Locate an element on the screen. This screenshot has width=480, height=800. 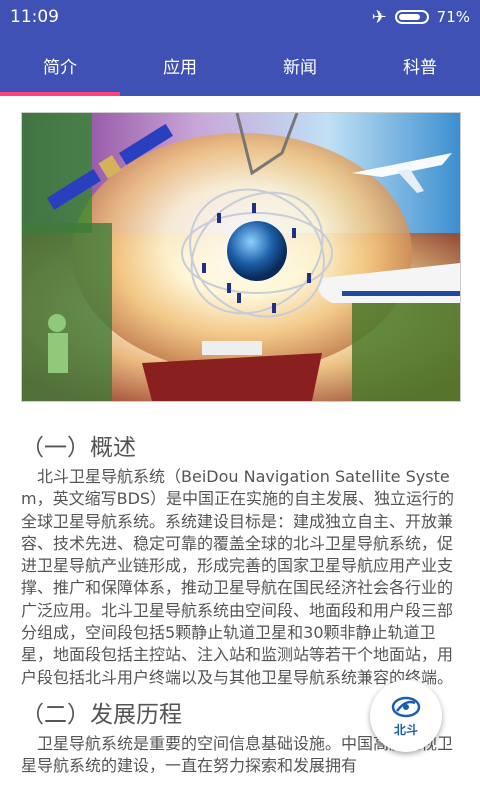
tab-label: 科普 is located at coordinates (420, 67).